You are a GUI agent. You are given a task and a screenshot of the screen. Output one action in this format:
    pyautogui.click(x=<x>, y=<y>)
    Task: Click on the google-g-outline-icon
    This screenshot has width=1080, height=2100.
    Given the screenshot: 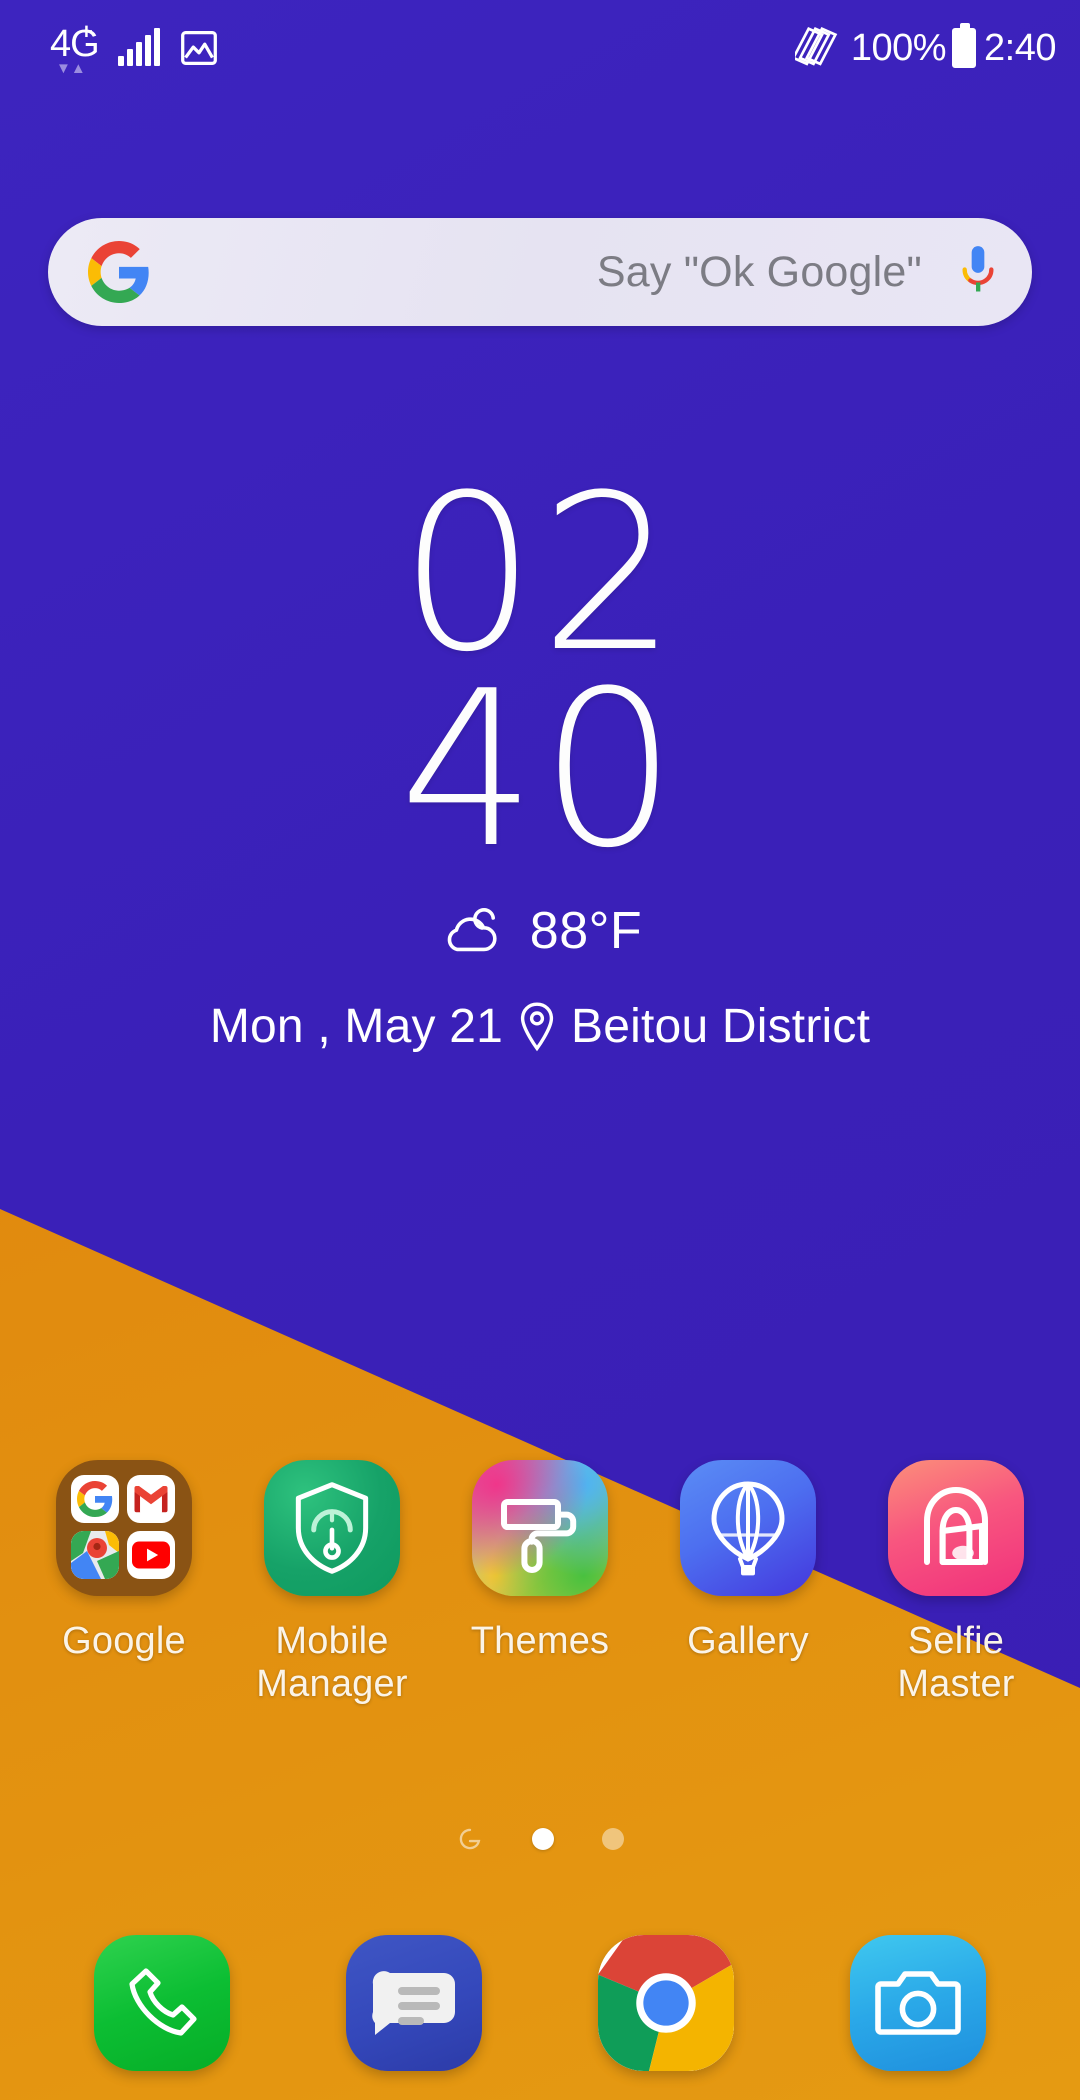 What is the action you would take?
    pyautogui.click(x=470, y=1839)
    